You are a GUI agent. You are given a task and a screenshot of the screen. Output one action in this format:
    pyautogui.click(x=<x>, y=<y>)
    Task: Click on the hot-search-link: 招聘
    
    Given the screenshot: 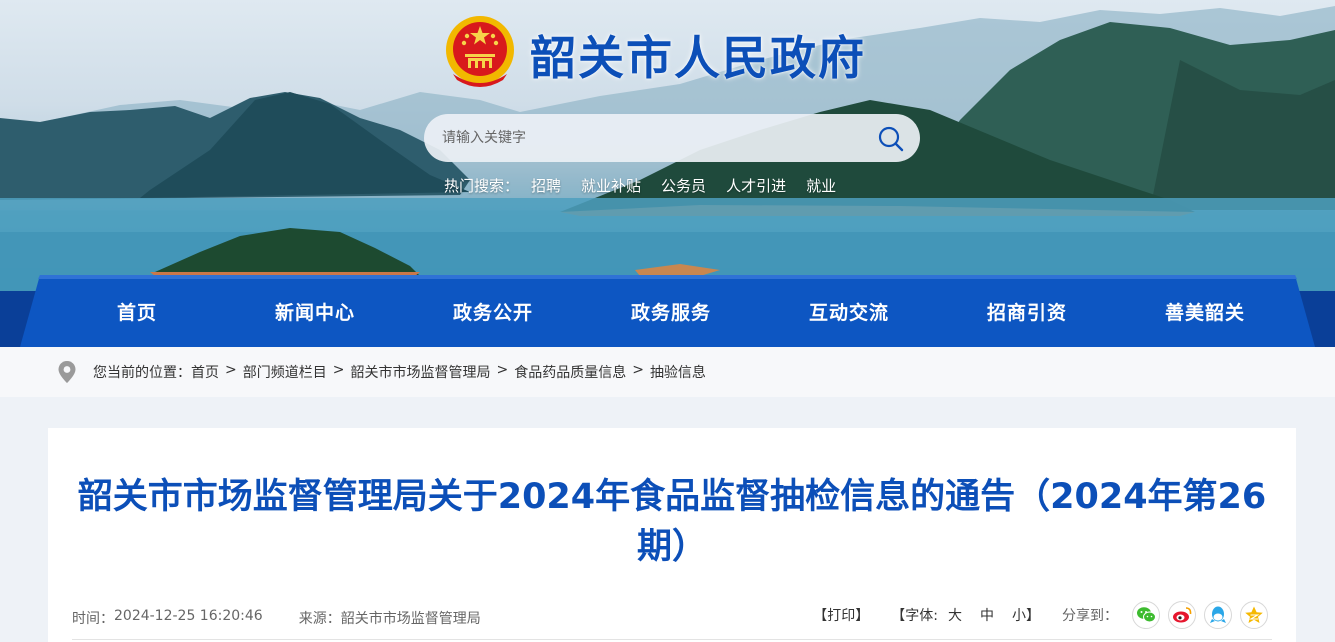 What is the action you would take?
    pyautogui.click(x=546, y=185)
    